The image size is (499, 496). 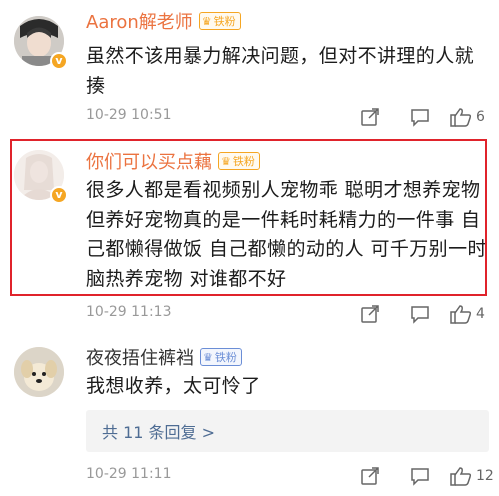 What do you see at coordinates (129, 312) in the screenshot?
I see `timestamp: 10-29 11:13` at bounding box center [129, 312].